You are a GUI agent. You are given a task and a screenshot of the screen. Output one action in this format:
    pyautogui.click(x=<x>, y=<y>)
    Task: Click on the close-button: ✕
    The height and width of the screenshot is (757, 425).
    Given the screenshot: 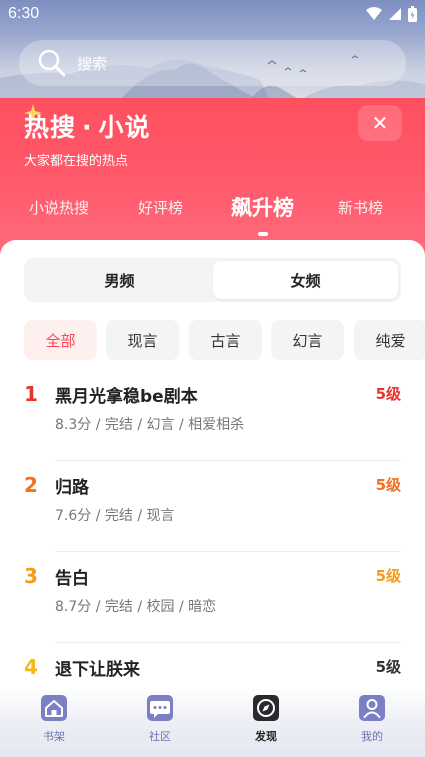 What is the action you would take?
    pyautogui.click(x=380, y=123)
    